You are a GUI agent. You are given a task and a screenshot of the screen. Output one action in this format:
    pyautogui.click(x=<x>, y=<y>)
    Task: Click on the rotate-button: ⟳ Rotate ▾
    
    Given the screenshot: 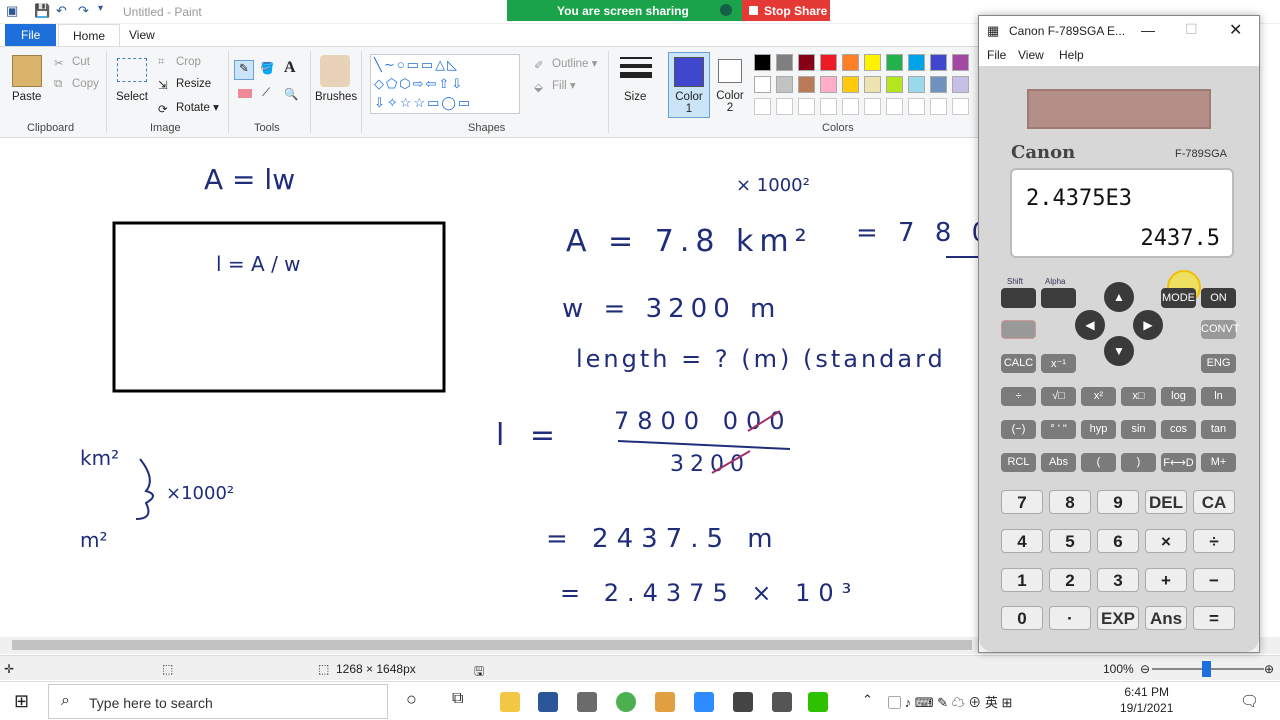 What is the action you would take?
    pyautogui.click(x=188, y=108)
    